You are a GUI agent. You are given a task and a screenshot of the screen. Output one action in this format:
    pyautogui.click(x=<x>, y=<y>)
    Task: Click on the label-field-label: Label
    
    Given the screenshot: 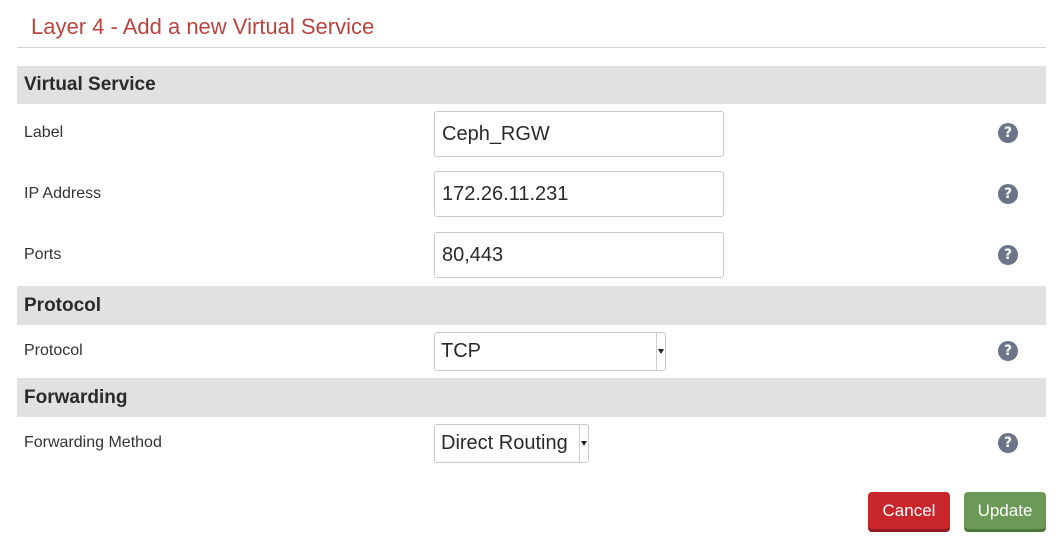 What is the action you would take?
    pyautogui.click(x=44, y=132)
    